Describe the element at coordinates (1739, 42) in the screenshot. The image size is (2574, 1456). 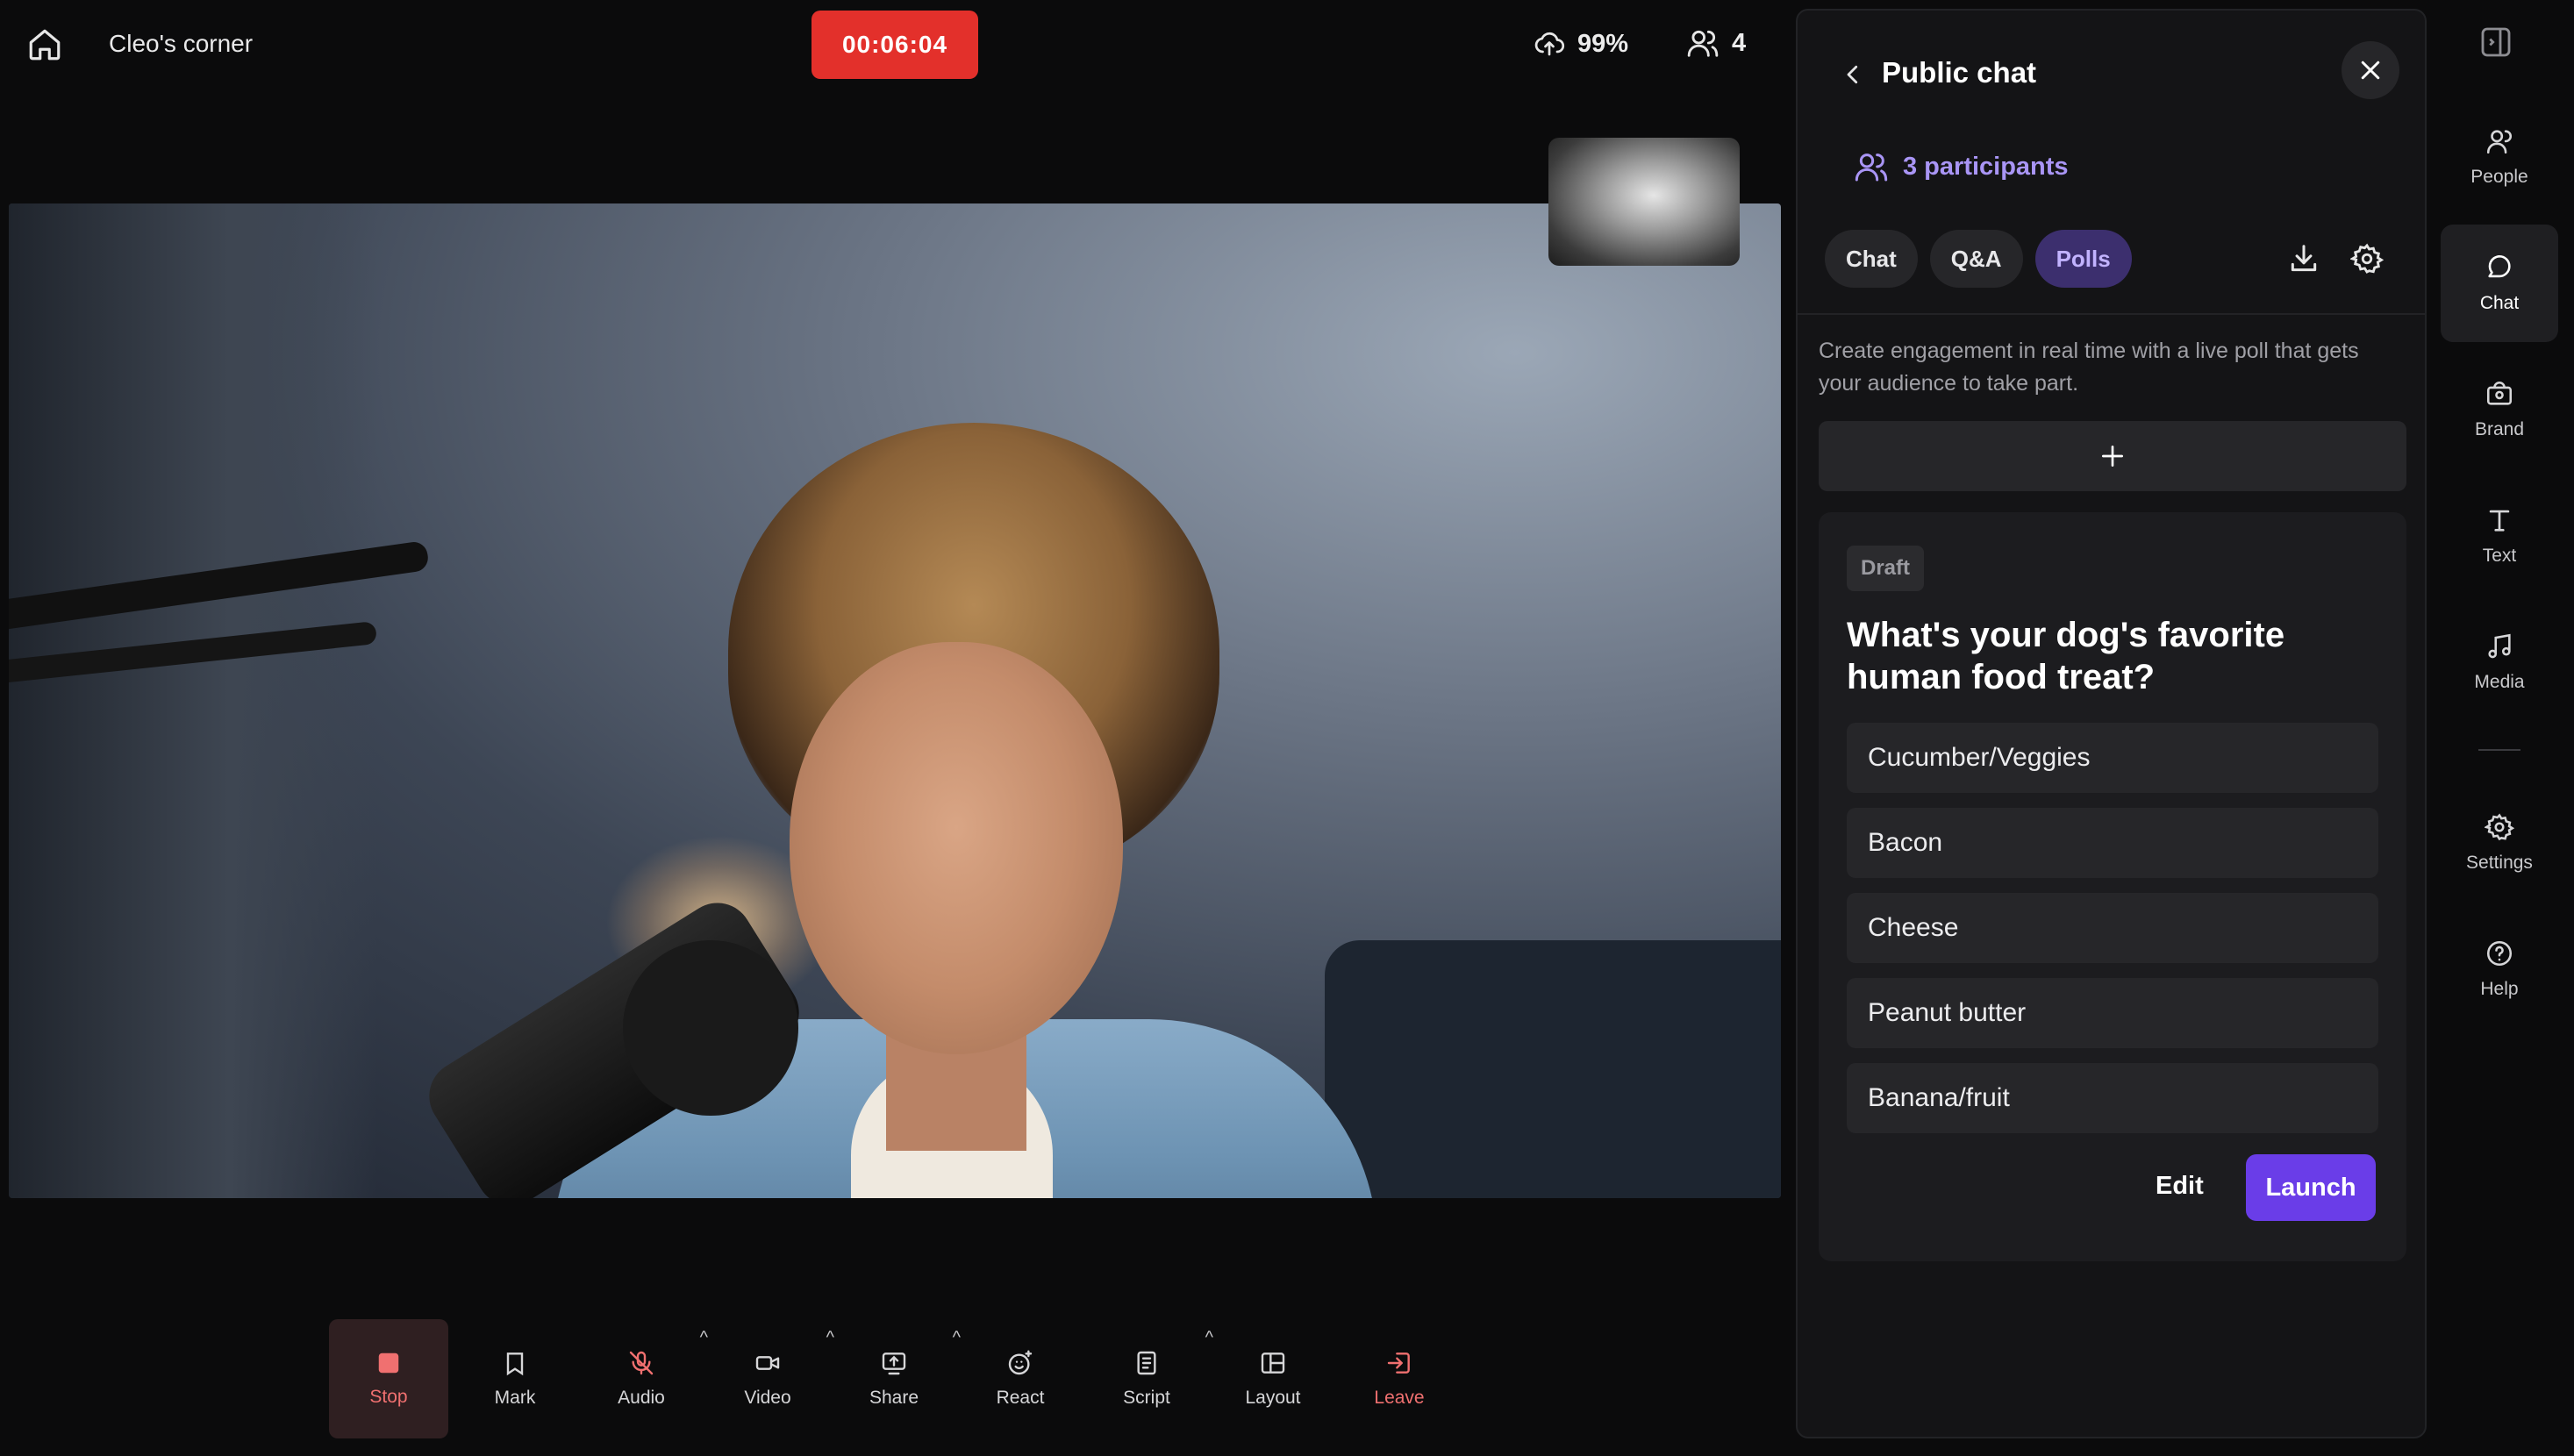
I see `viewer-count-value: 4` at that location.